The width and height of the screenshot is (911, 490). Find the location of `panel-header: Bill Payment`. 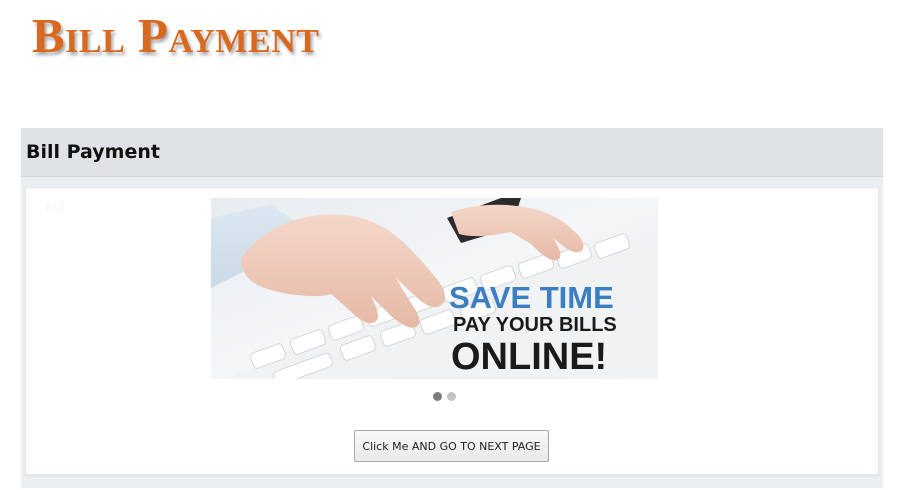

panel-header: Bill Payment is located at coordinates (452, 152).